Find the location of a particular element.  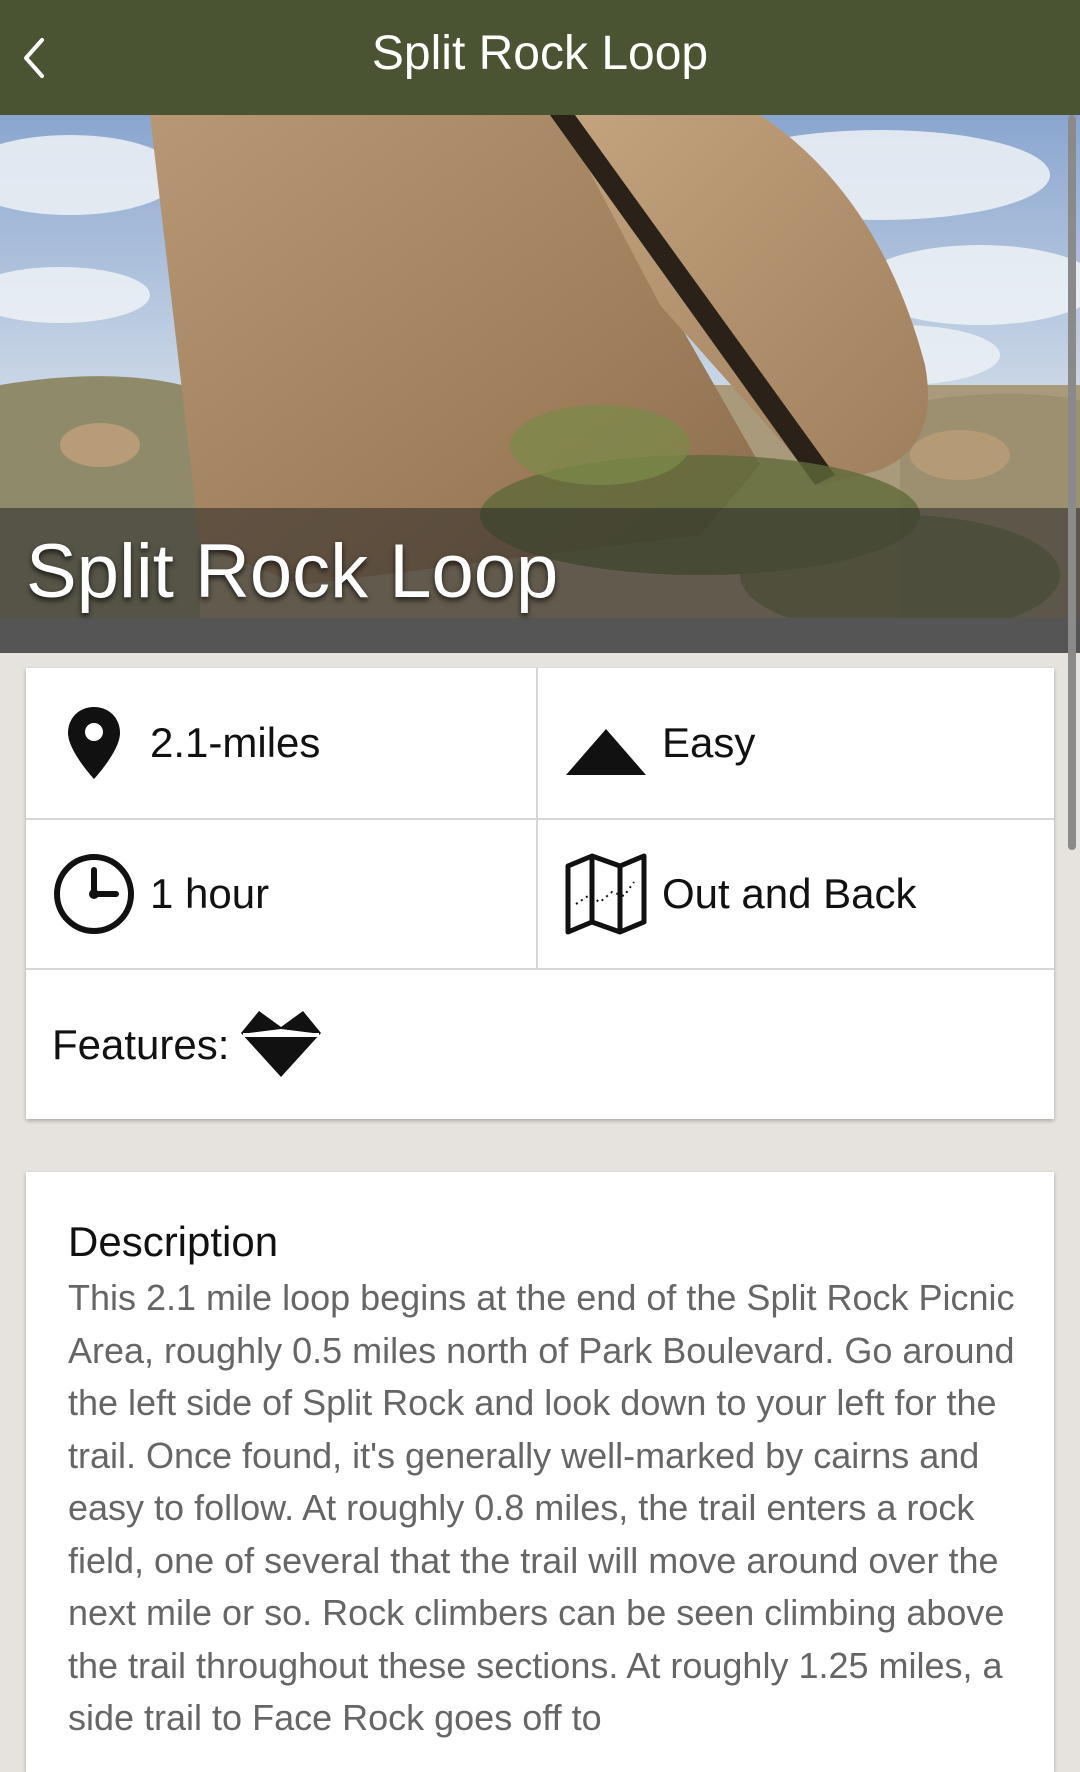

distance-cell: 2.1-miles is located at coordinates (282, 744).